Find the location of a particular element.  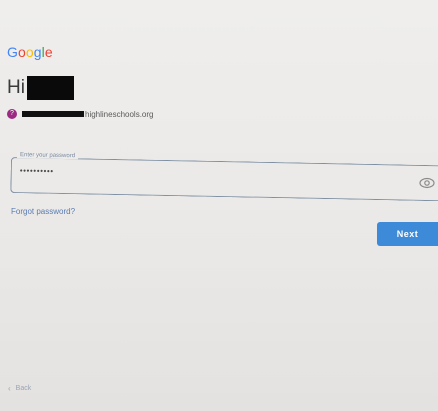

back-label: Back is located at coordinates (23, 388).